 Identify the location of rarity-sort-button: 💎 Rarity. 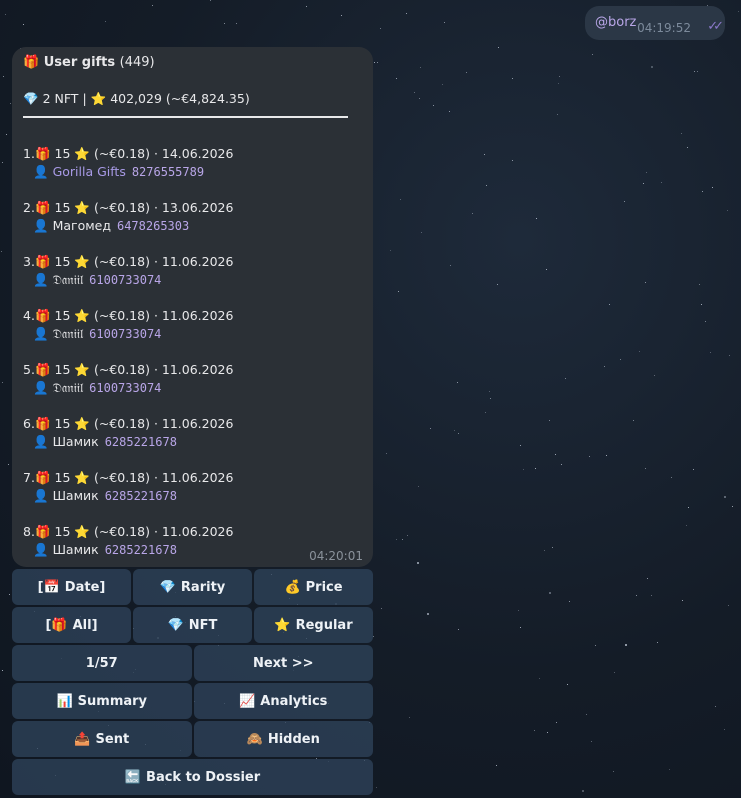
(192, 587).